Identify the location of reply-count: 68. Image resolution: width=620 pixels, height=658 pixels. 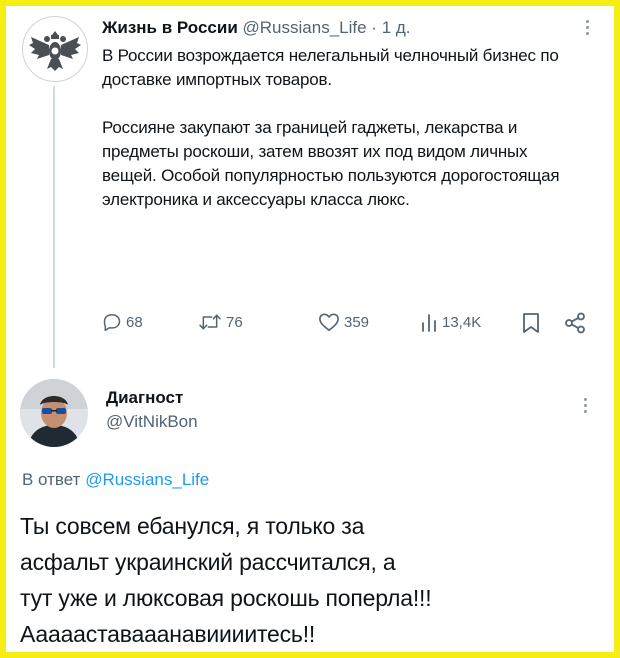
(134, 322).